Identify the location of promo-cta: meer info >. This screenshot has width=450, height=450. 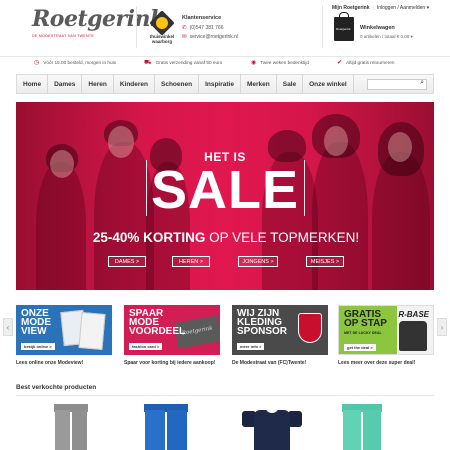
(251, 346).